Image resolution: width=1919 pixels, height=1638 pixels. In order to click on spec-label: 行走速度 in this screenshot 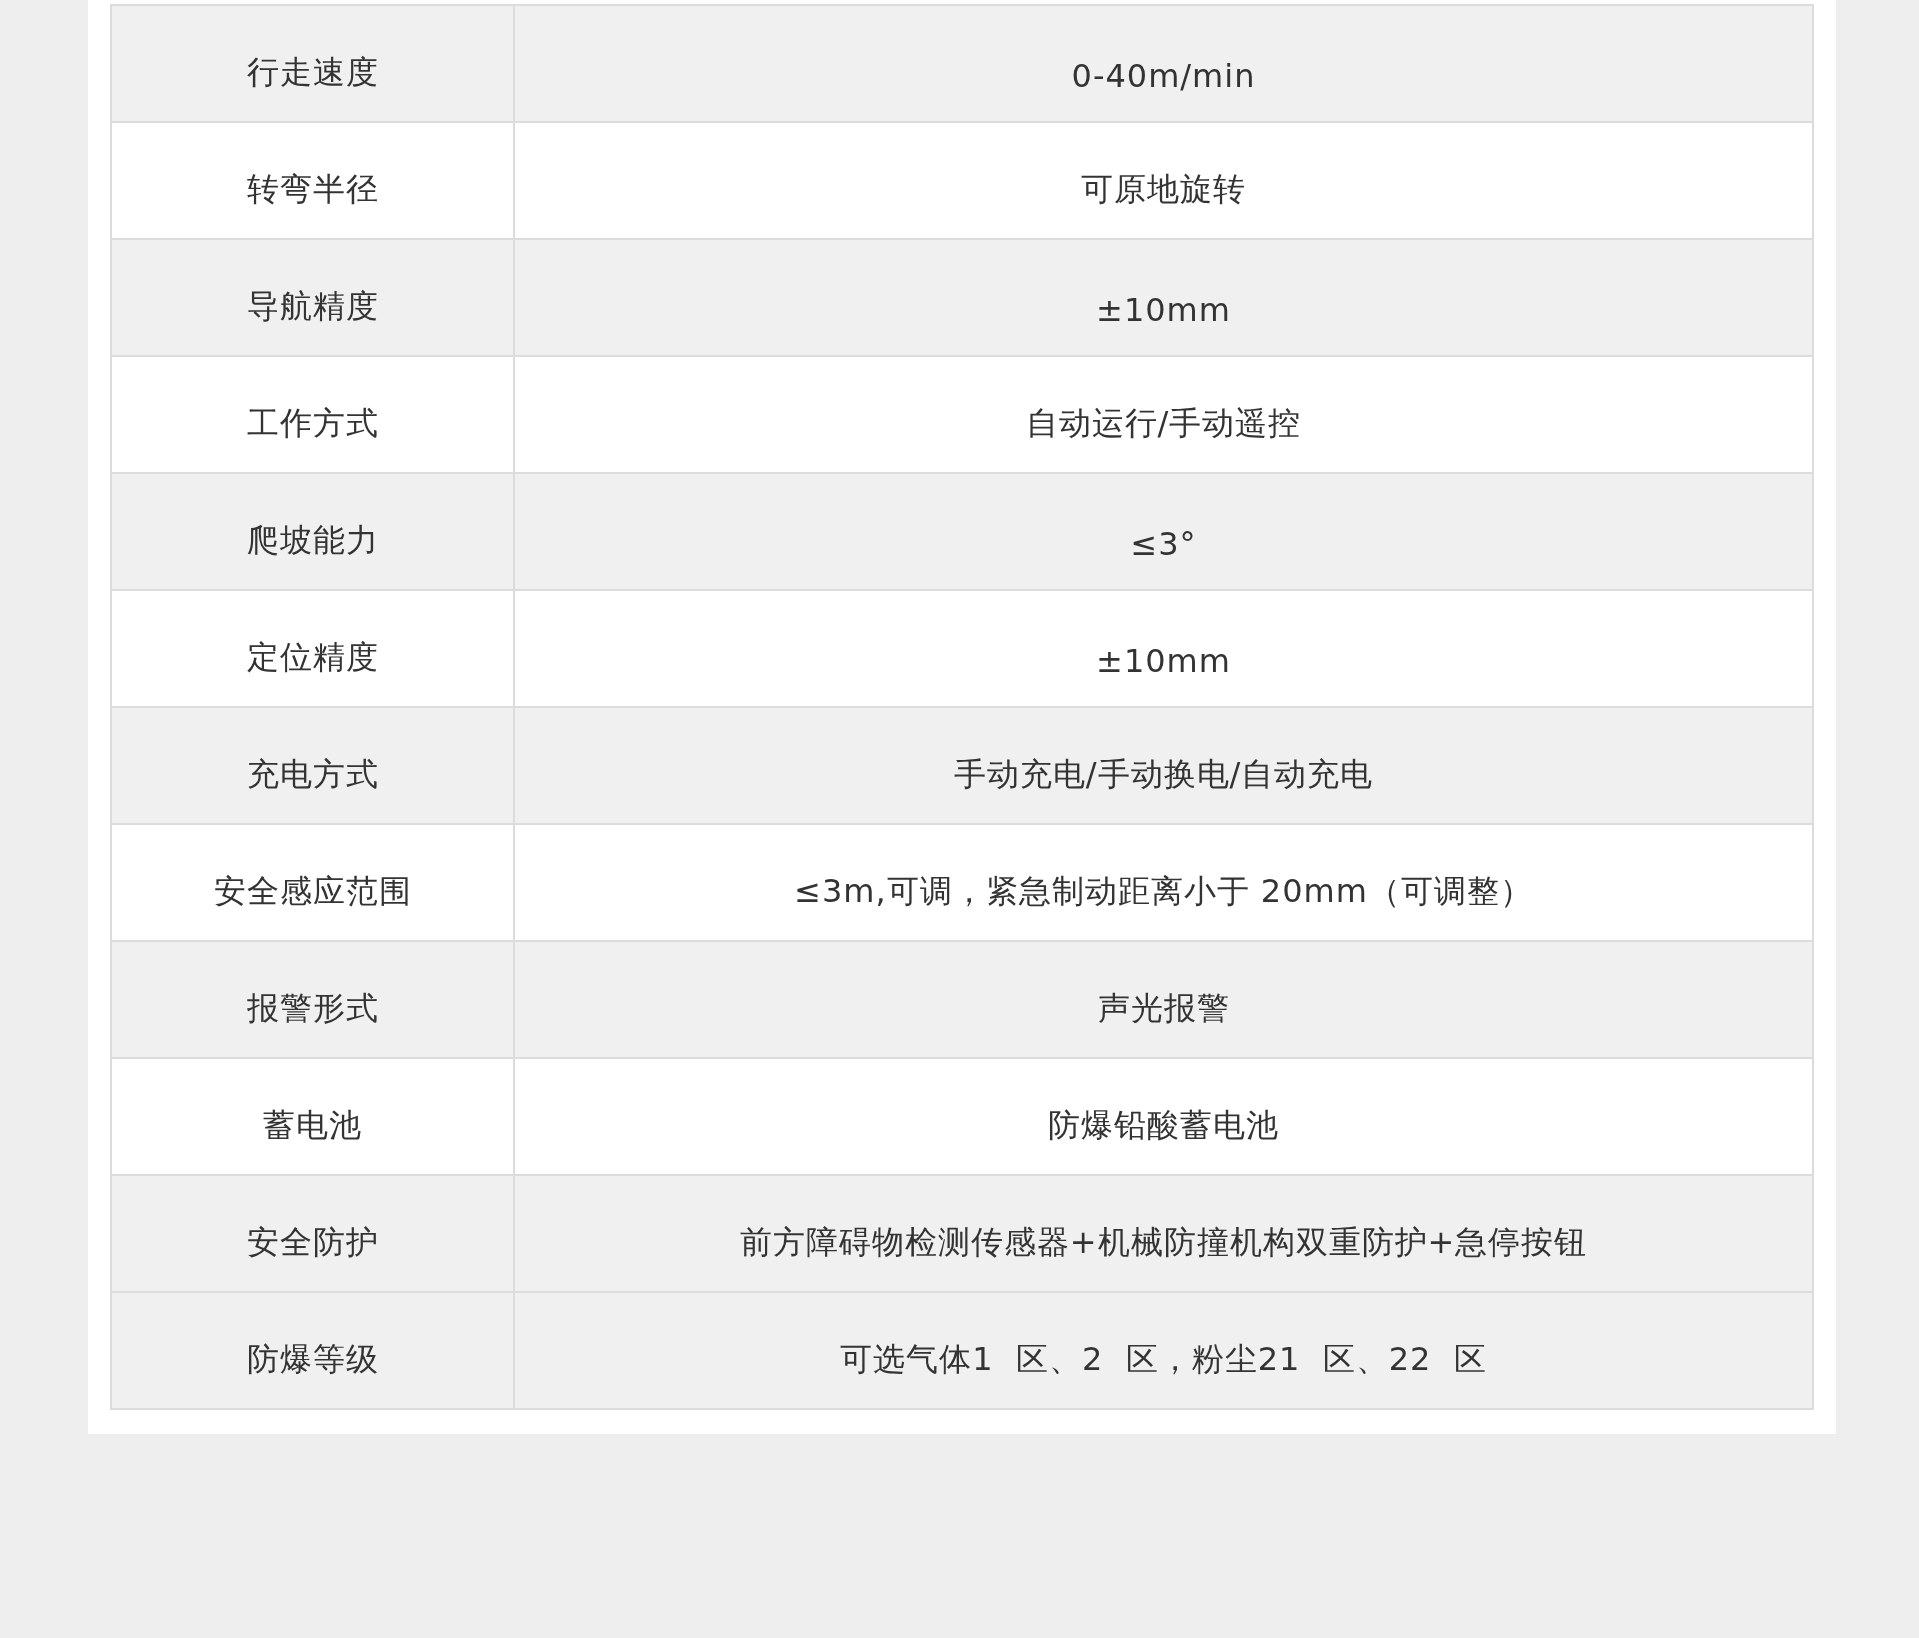, I will do `click(313, 63)`.